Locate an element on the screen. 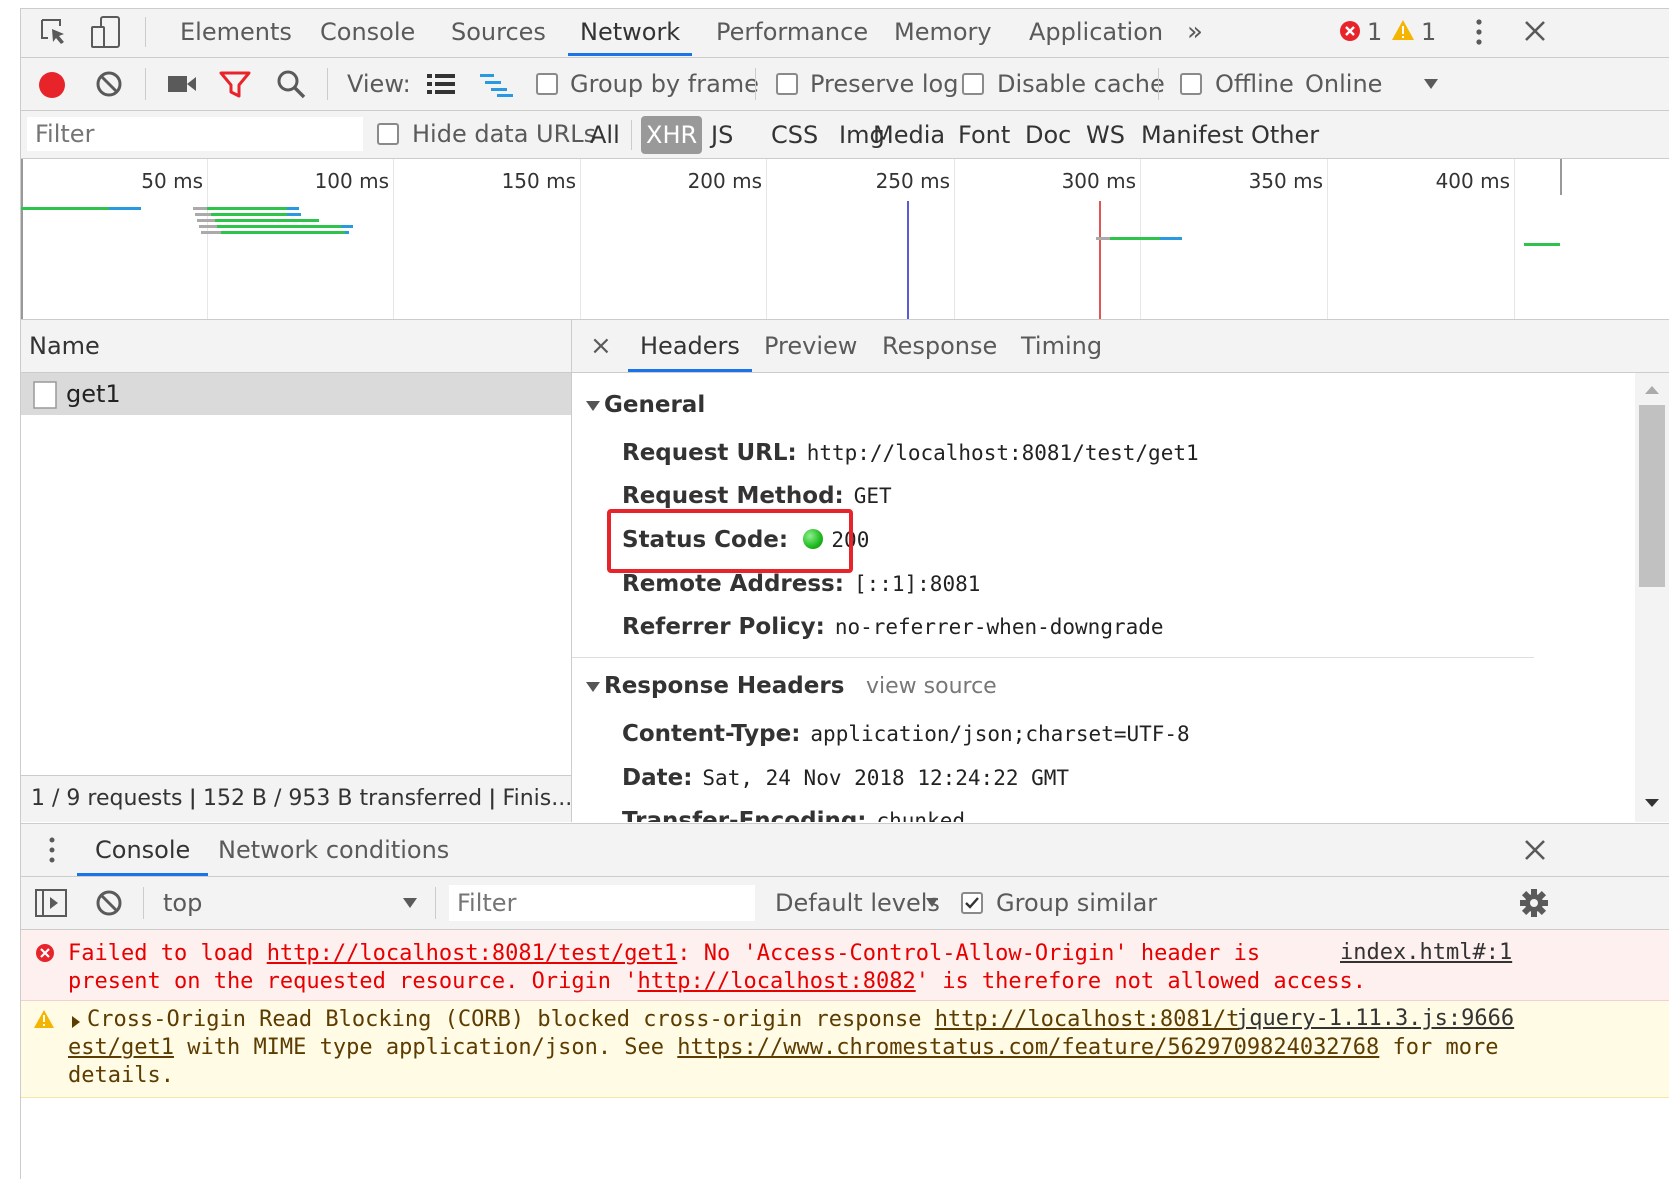 The width and height of the screenshot is (1669, 1179). clear-console-icon is located at coordinates (109, 903).